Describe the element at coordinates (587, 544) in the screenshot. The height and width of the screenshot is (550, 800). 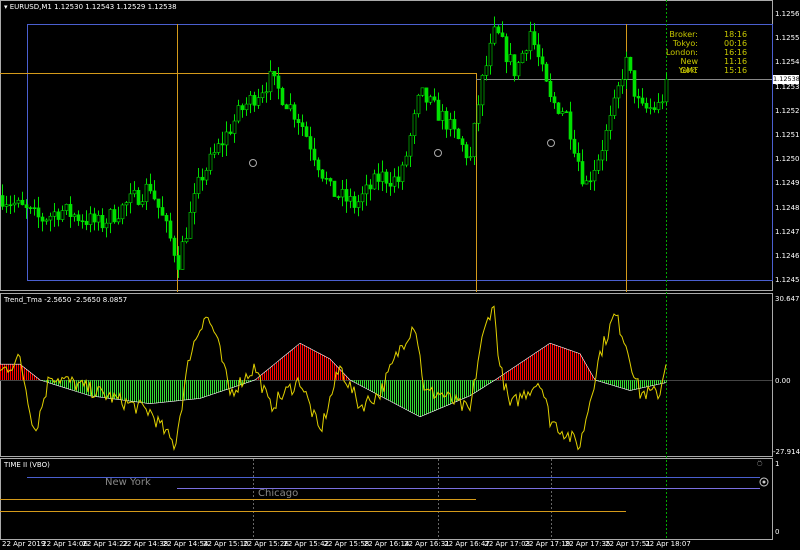
I see `time-label: 22 Apr 17:35` at that location.